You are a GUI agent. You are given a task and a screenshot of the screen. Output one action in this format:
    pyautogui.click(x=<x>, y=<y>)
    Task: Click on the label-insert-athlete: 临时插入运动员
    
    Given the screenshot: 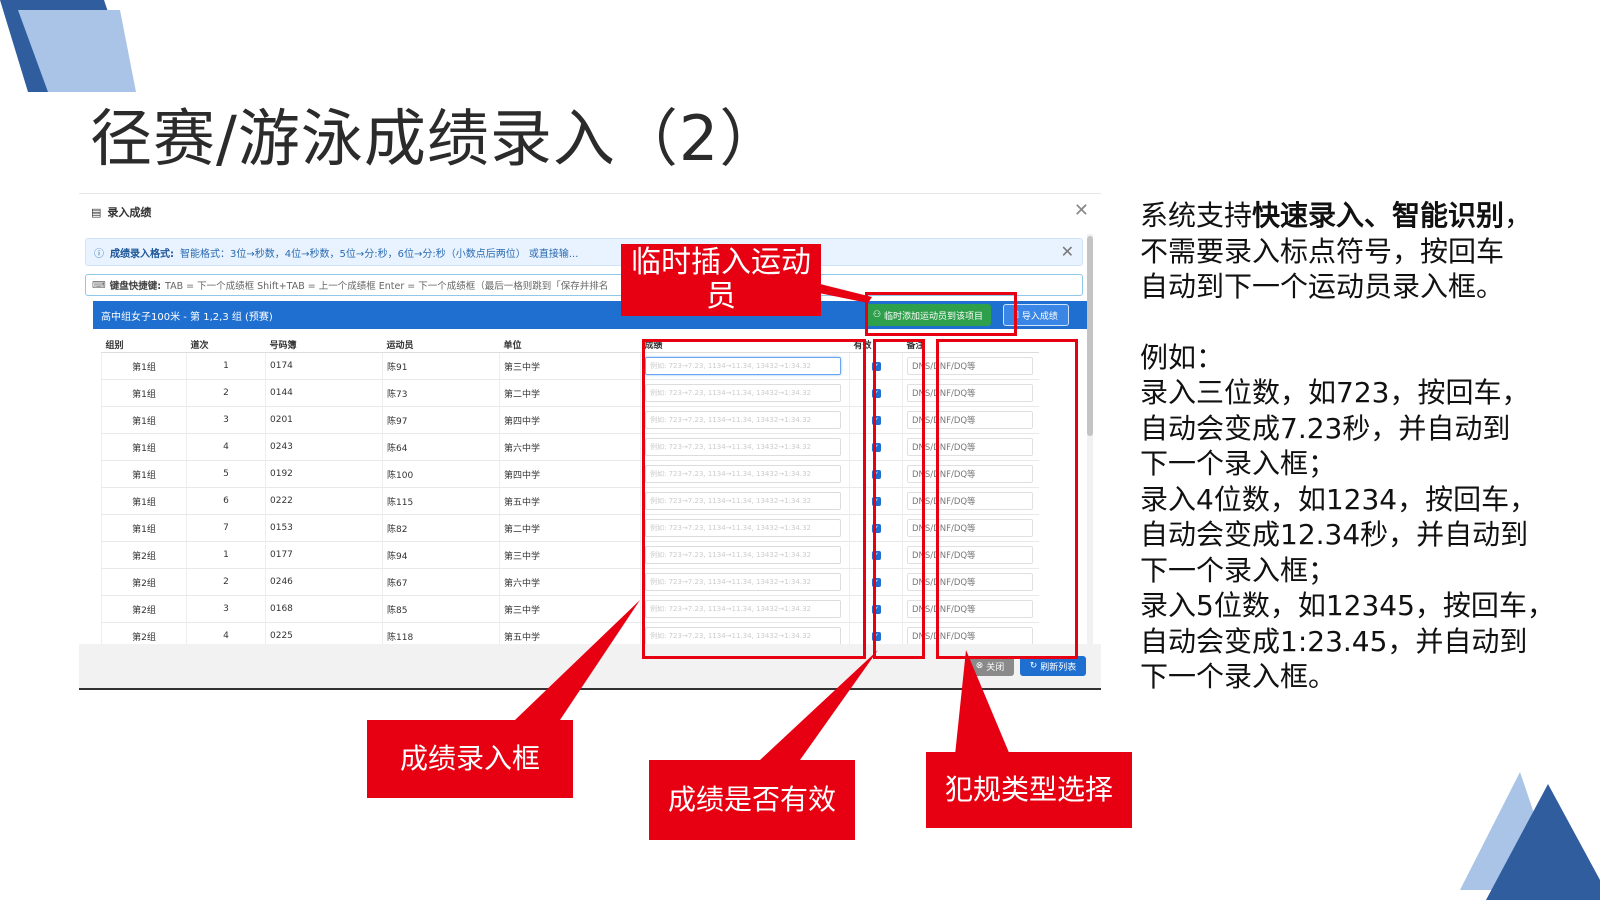 What is the action you would take?
    pyautogui.click(x=721, y=280)
    